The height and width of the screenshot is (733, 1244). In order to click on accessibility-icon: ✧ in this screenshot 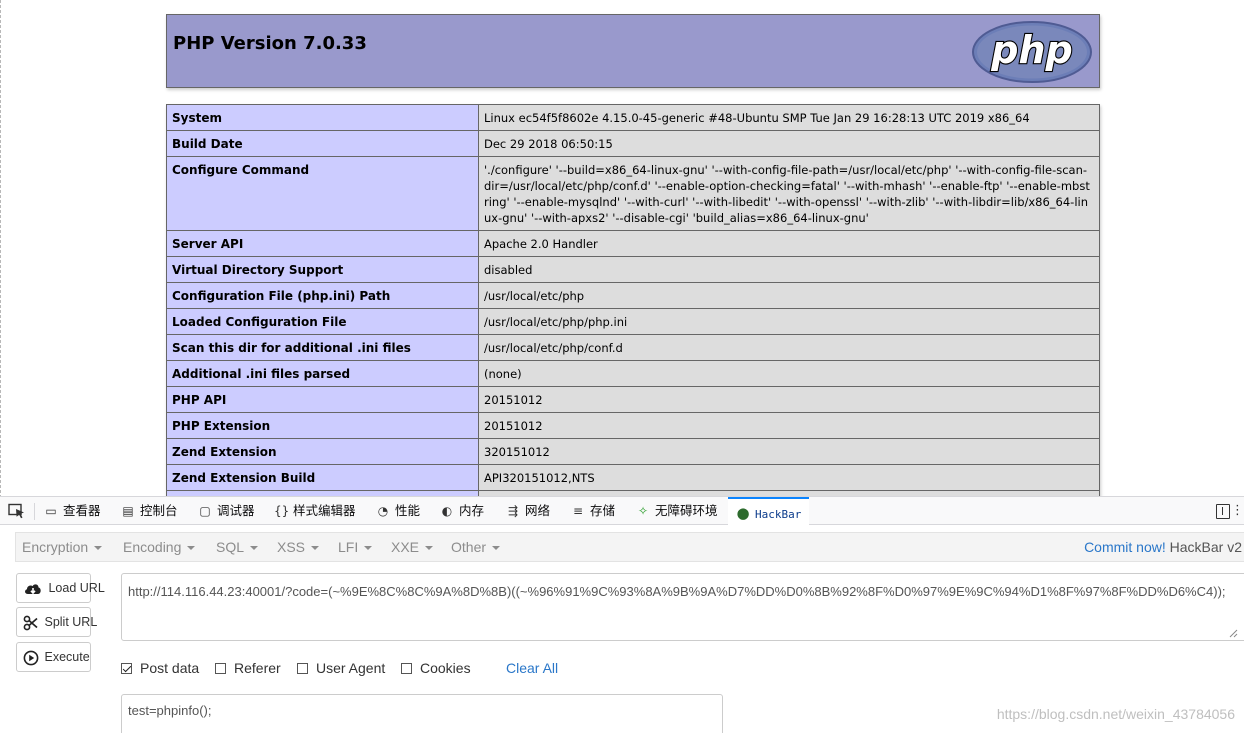, I will do `click(643, 511)`.